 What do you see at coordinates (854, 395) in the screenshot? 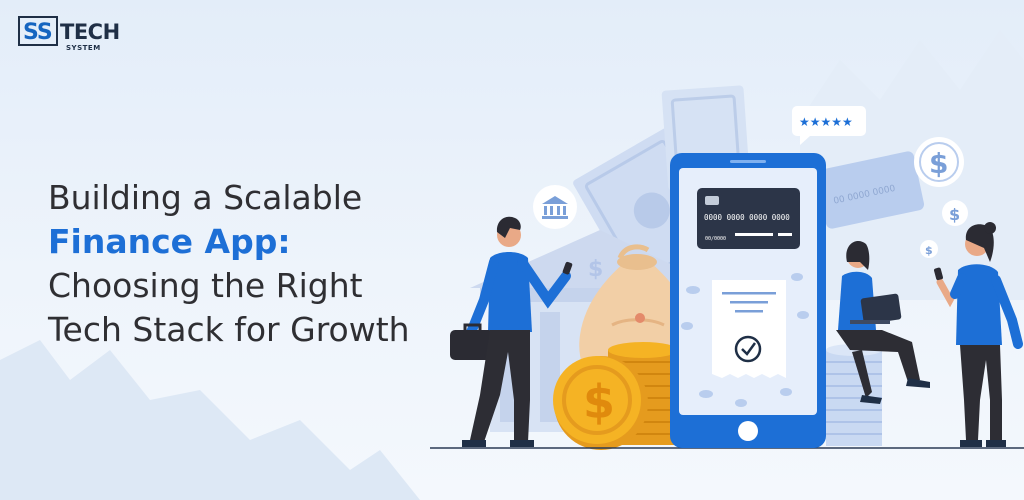
I see `coin-seat` at bounding box center [854, 395].